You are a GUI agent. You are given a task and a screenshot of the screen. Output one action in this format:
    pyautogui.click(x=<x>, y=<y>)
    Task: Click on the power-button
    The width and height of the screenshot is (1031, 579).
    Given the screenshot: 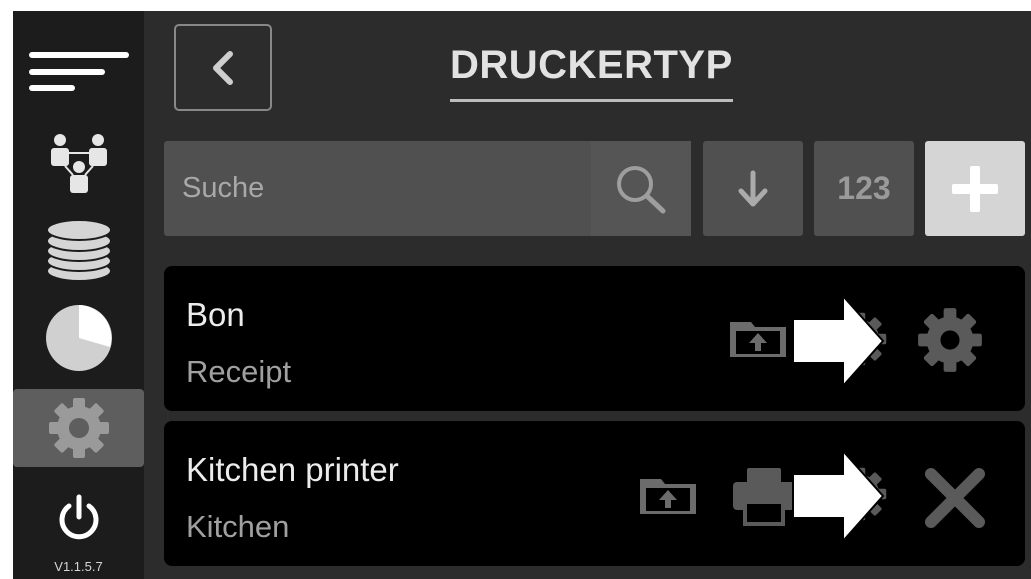 What is the action you would take?
    pyautogui.click(x=78, y=517)
    